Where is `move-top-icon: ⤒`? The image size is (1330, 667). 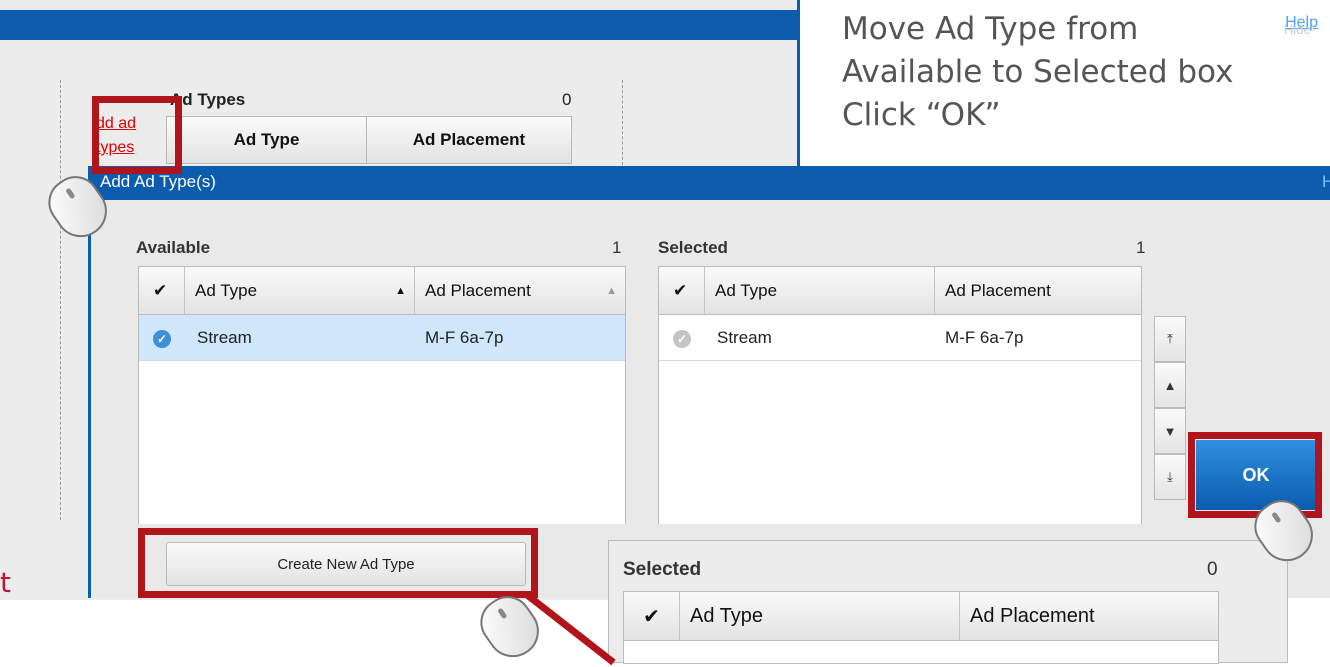 move-top-icon: ⤒ is located at coordinates (1170, 339).